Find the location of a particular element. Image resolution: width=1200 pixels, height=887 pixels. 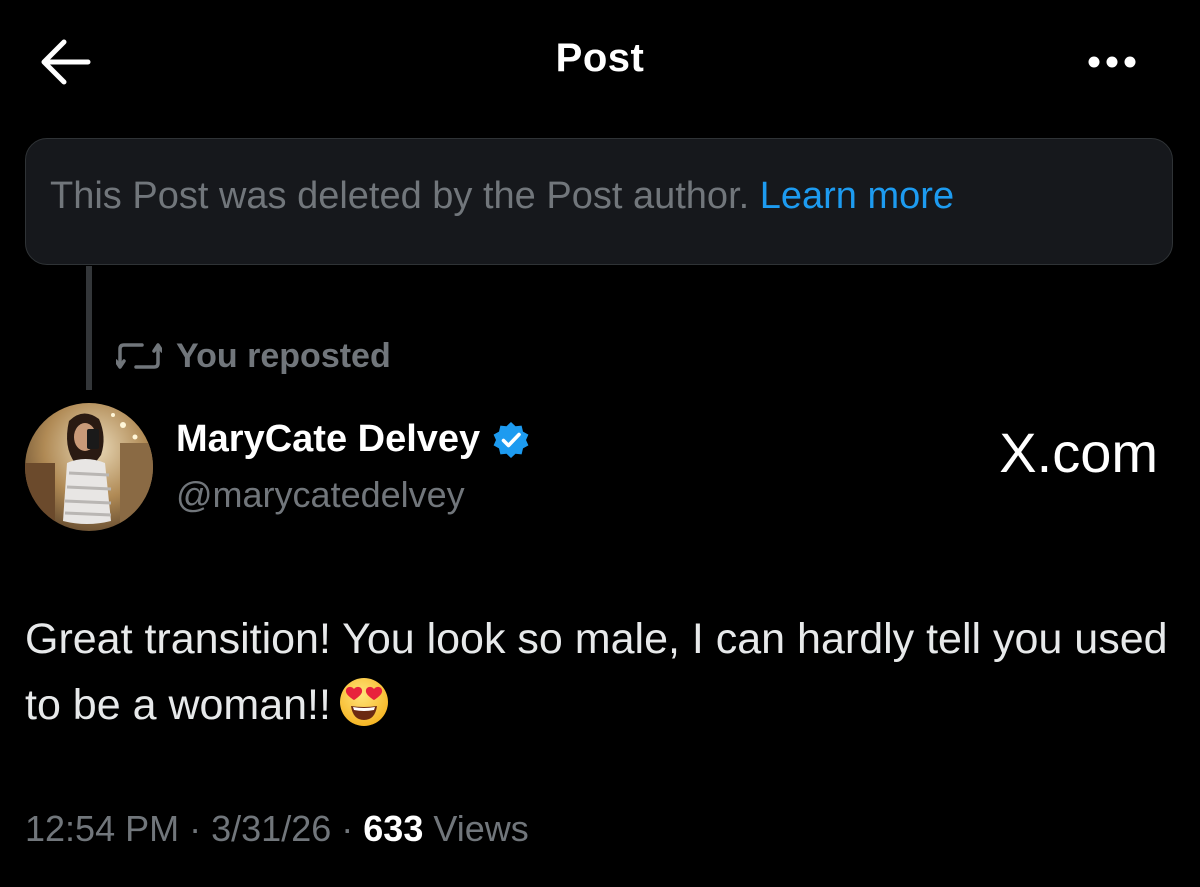

heart-eyes-emoji-icon is located at coordinates (363, 701).